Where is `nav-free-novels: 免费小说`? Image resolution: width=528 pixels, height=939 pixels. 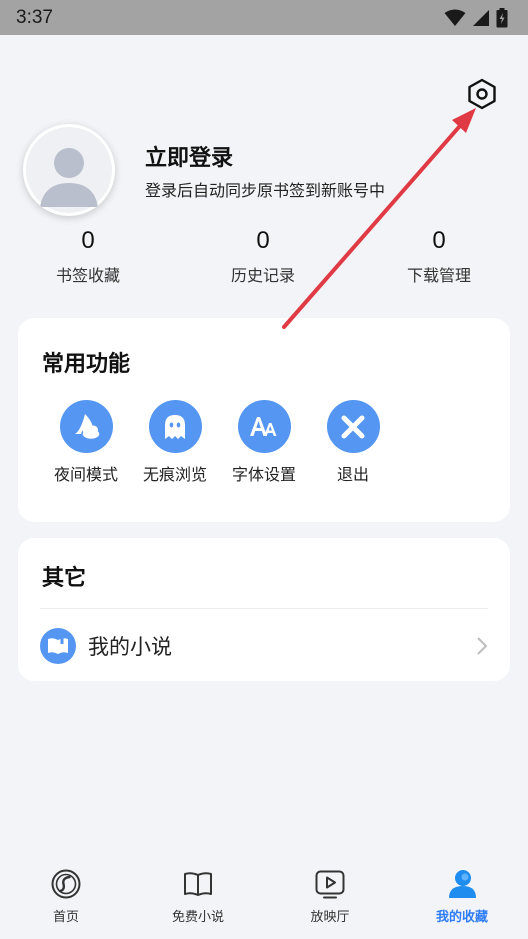
nav-free-novels: 免费小说 is located at coordinates (198, 896).